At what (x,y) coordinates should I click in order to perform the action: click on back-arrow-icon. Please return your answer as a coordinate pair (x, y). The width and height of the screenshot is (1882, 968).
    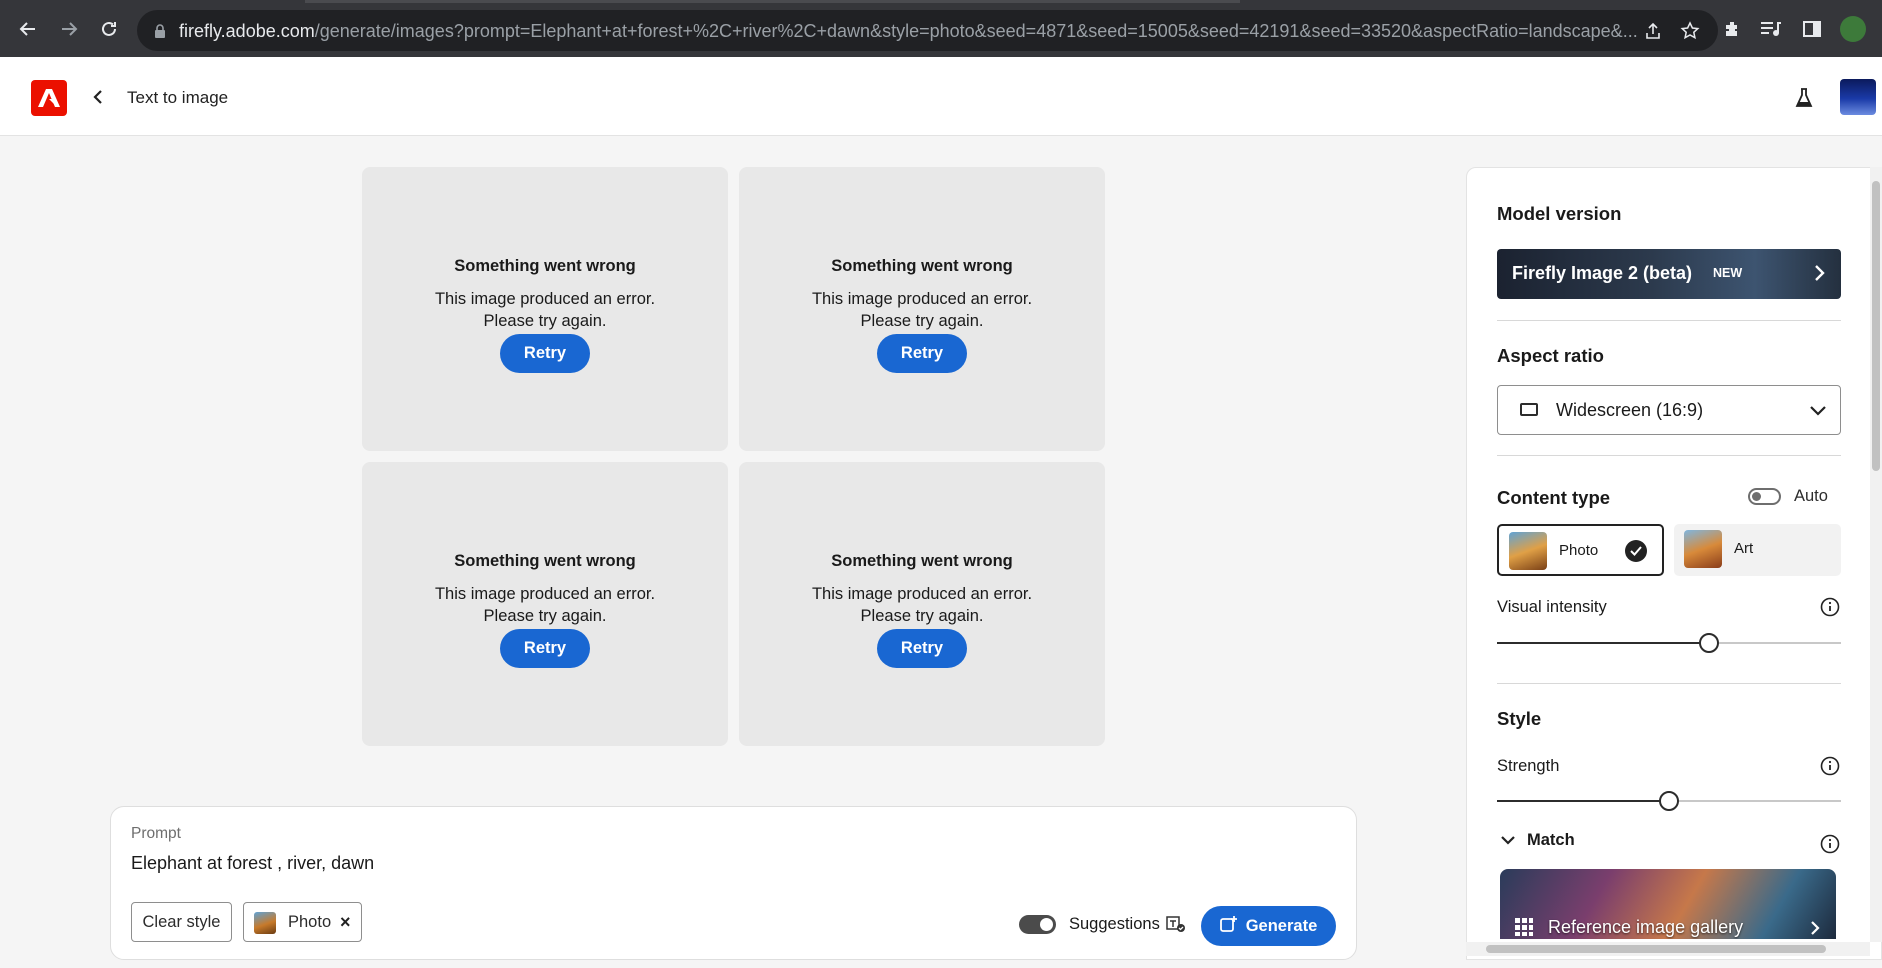
    Looking at the image, I should click on (28, 29).